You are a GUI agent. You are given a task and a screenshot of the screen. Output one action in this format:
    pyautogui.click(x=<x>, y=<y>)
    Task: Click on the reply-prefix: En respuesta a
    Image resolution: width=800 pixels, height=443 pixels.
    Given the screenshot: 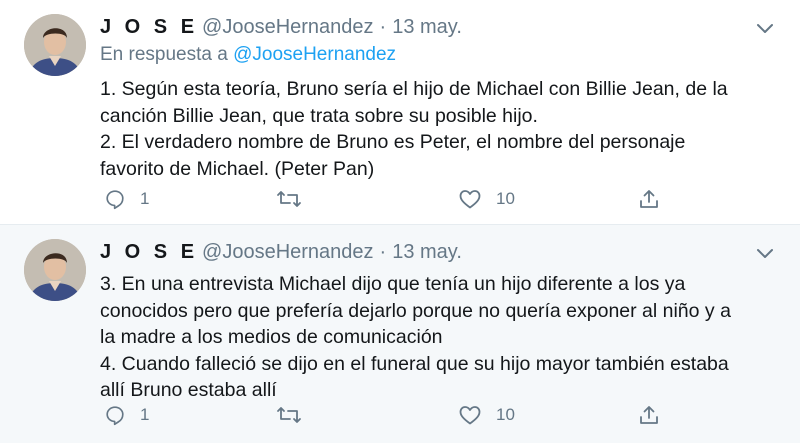 What is the action you would take?
    pyautogui.click(x=164, y=54)
    